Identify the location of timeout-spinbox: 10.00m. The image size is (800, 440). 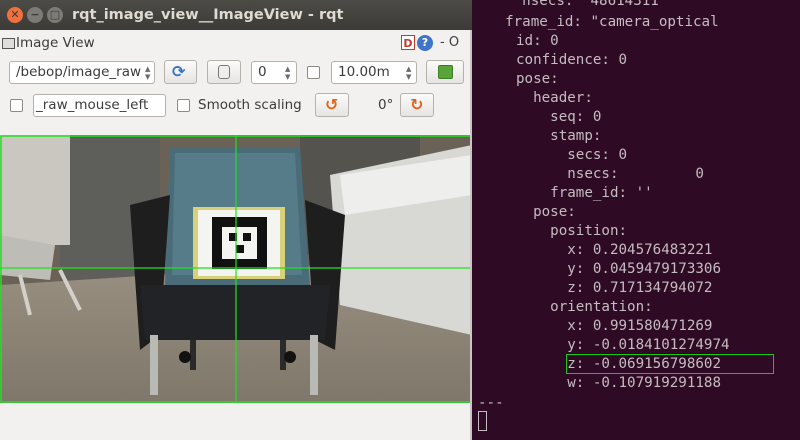
(374, 72).